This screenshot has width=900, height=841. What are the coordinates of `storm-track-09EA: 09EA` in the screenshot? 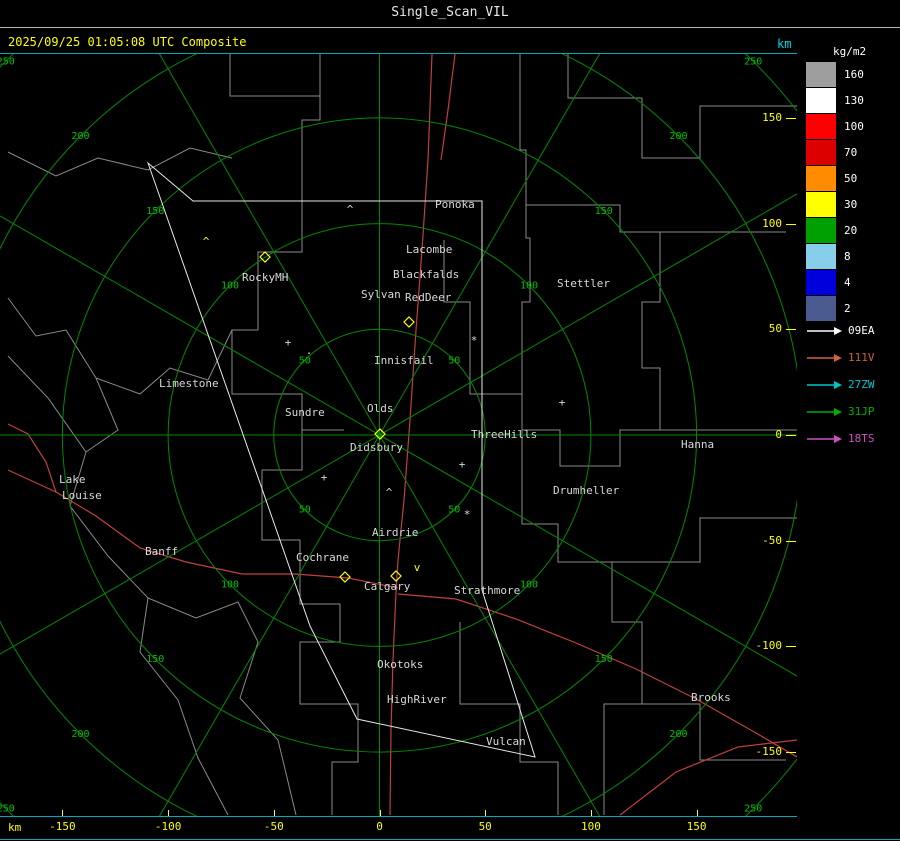 It's located at (853, 332).